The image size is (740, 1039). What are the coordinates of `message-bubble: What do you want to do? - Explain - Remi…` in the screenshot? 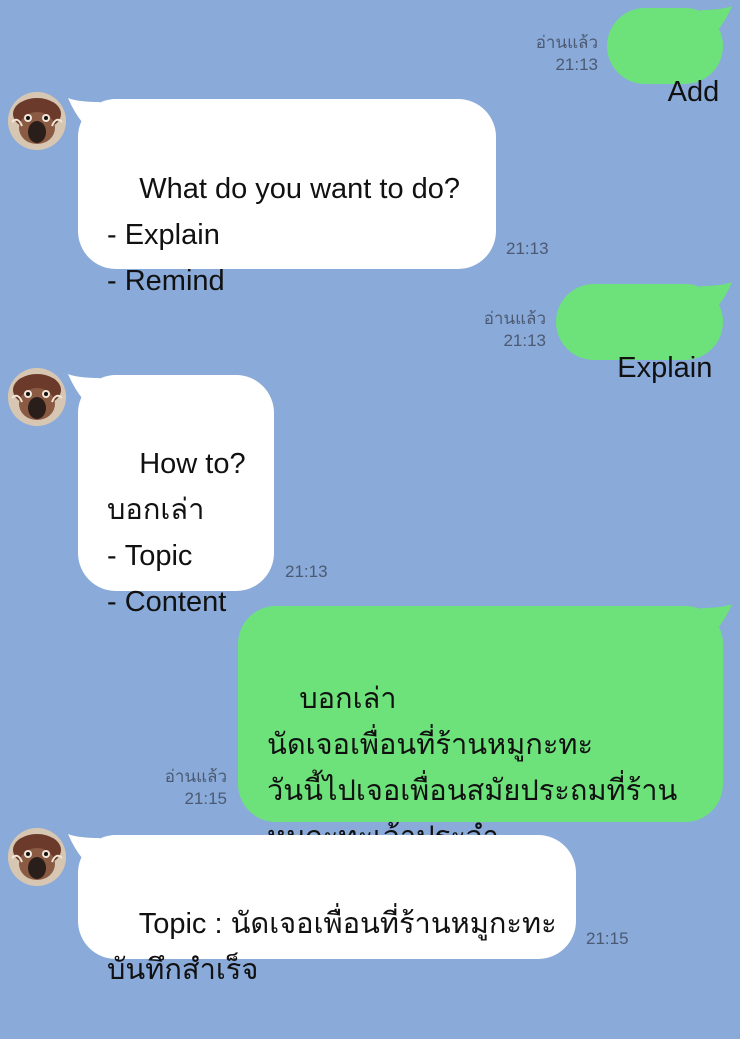 It's located at (287, 198).